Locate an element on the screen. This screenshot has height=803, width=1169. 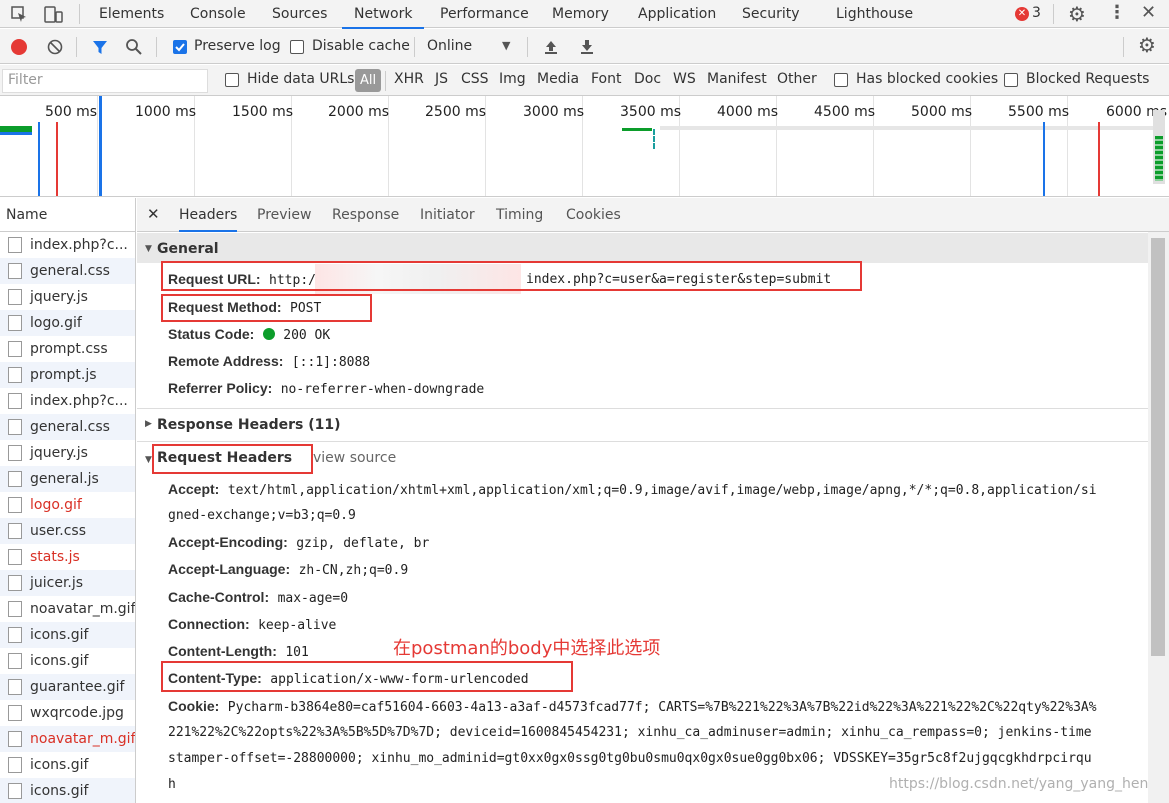
settings-icon: ⚙ is located at coordinates (1077, 14).